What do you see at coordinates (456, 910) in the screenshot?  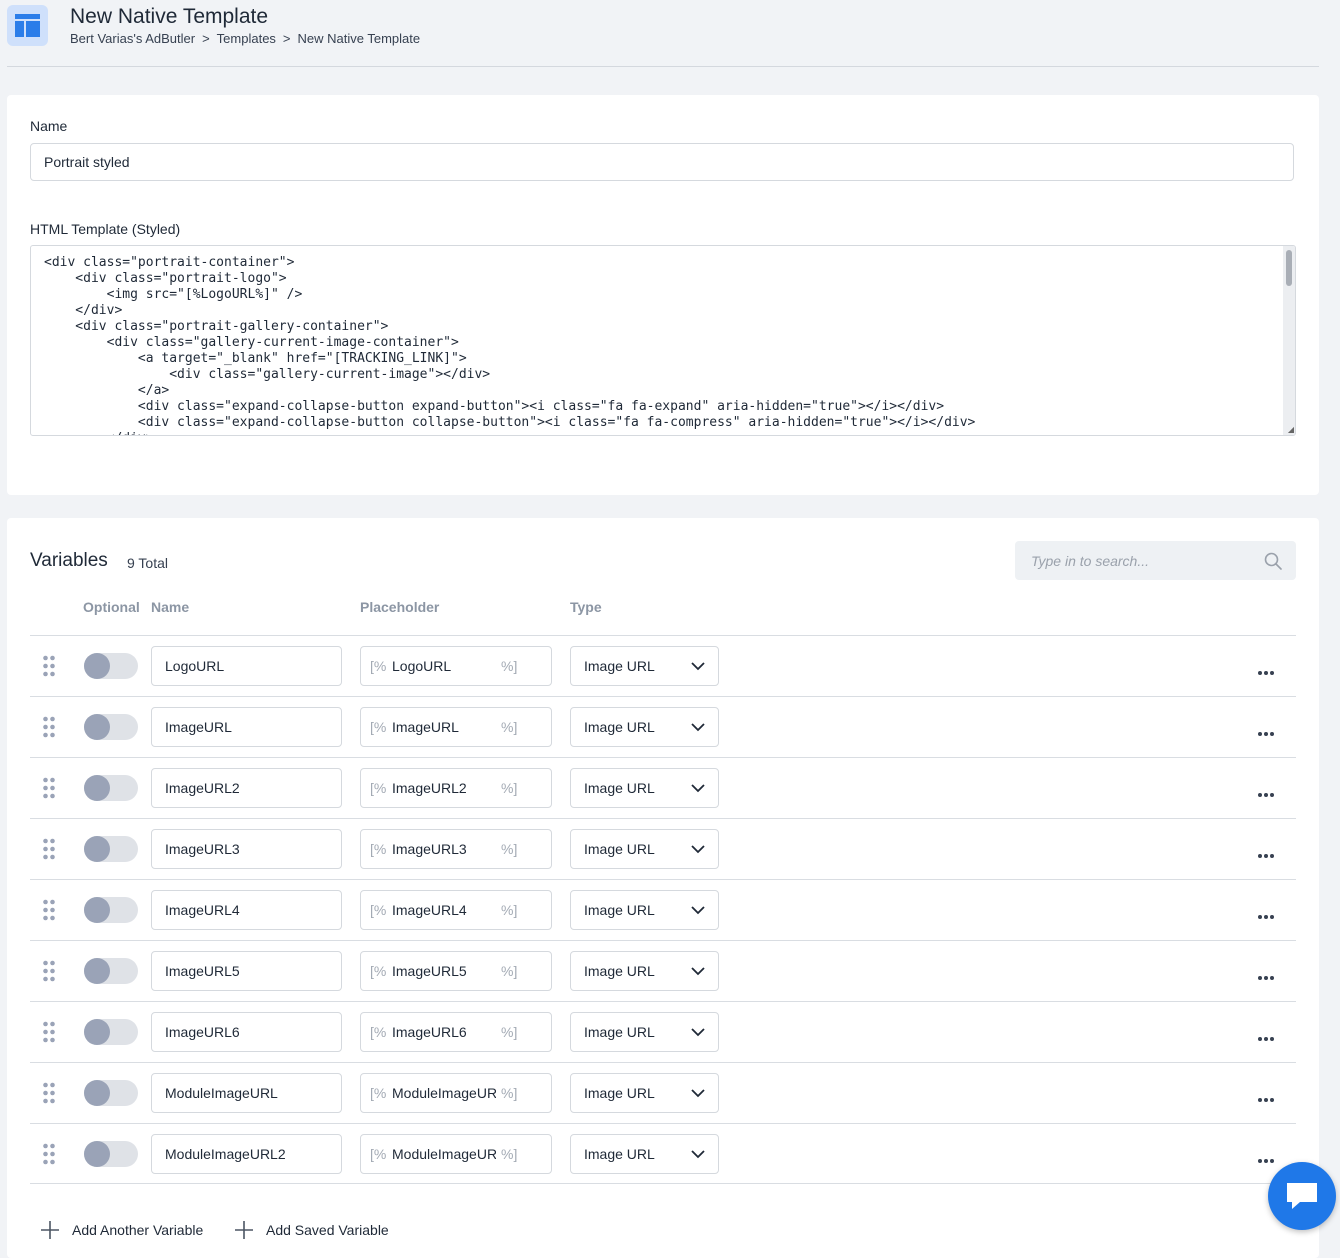 I see `variable-placeholder-input: [% ImageURL4%]` at bounding box center [456, 910].